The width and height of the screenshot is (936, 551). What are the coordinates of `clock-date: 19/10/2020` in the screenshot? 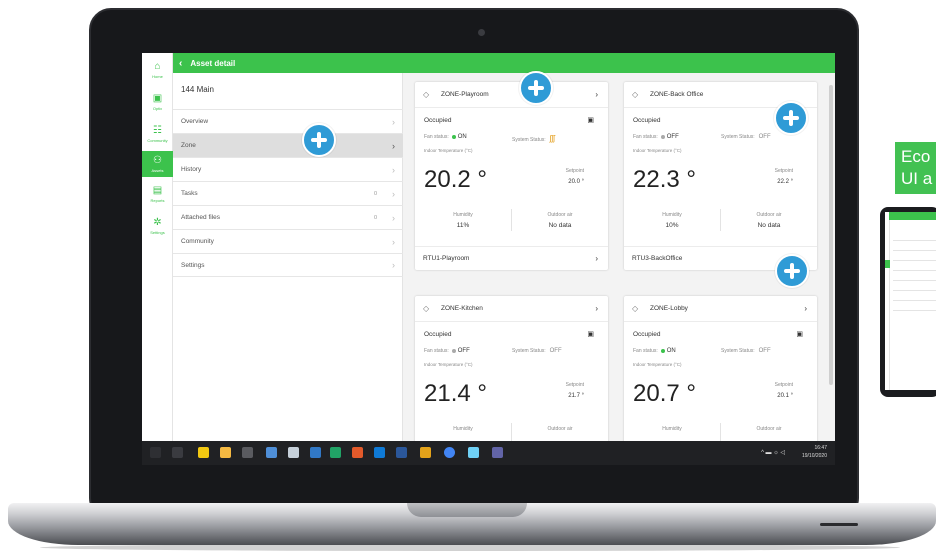 It's located at (814, 456).